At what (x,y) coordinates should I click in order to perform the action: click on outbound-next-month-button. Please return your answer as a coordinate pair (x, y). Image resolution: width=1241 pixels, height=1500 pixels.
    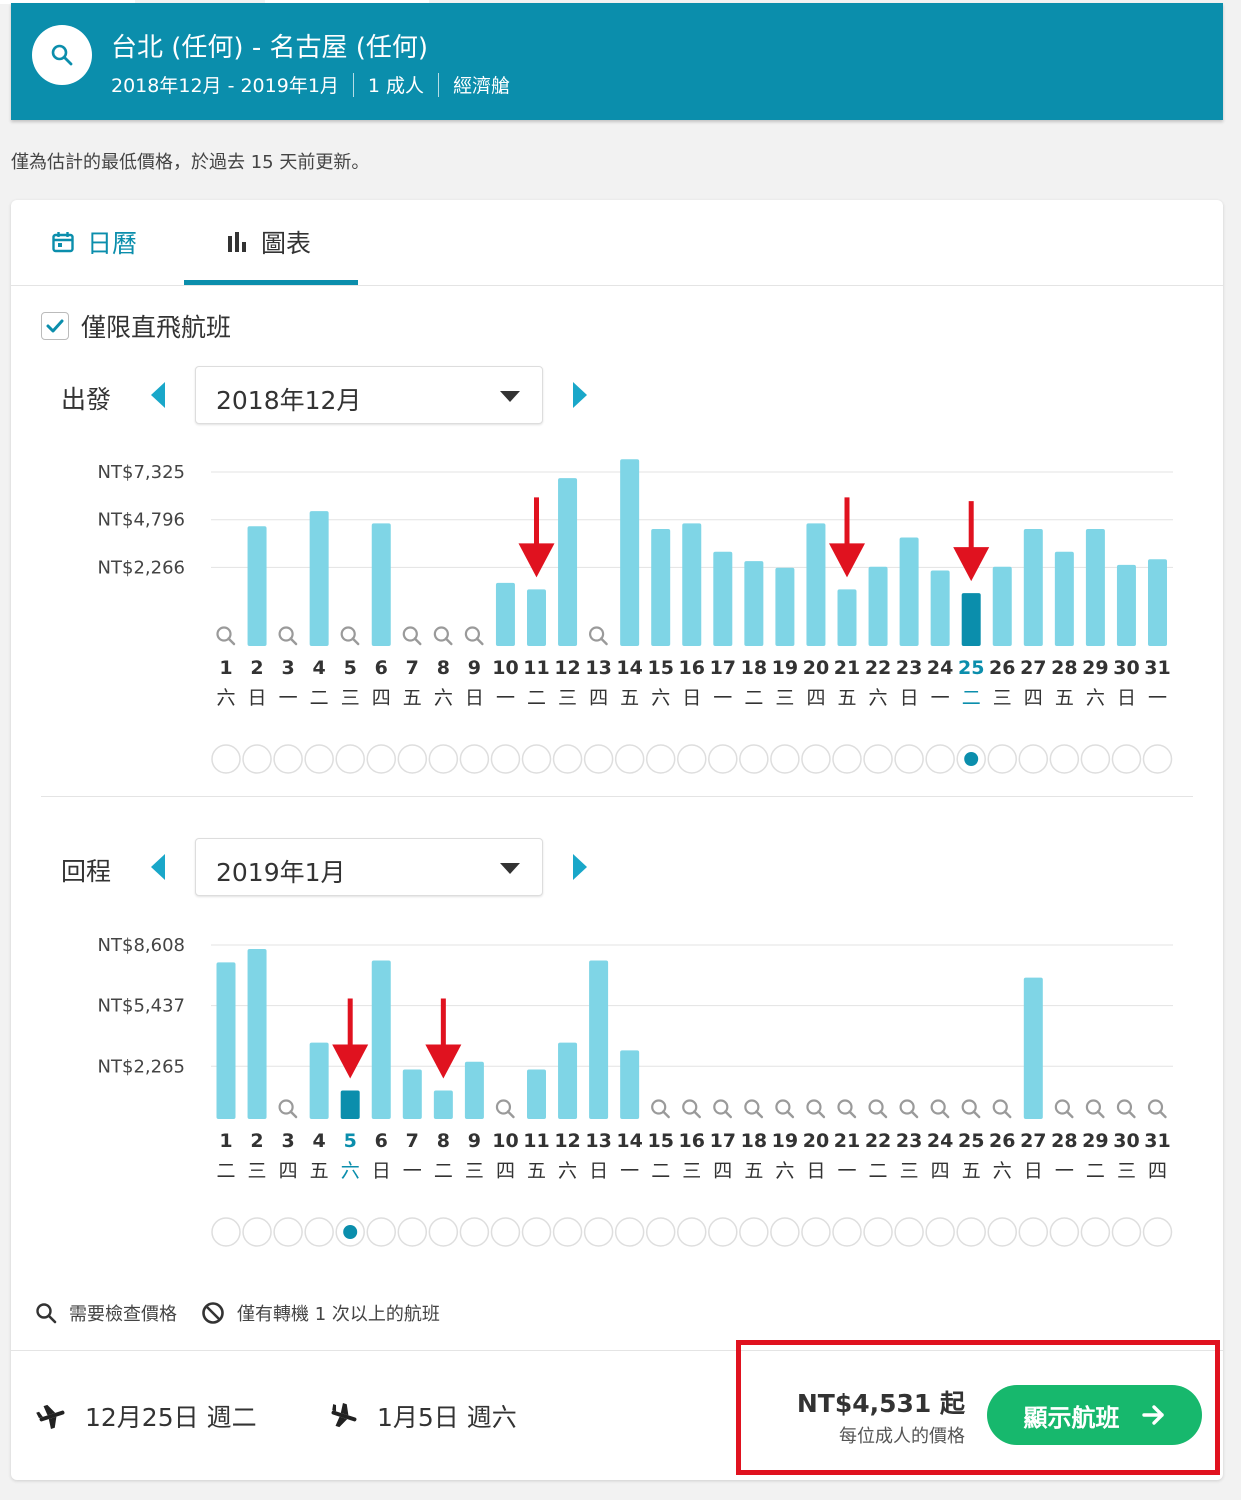
    Looking at the image, I should click on (579, 395).